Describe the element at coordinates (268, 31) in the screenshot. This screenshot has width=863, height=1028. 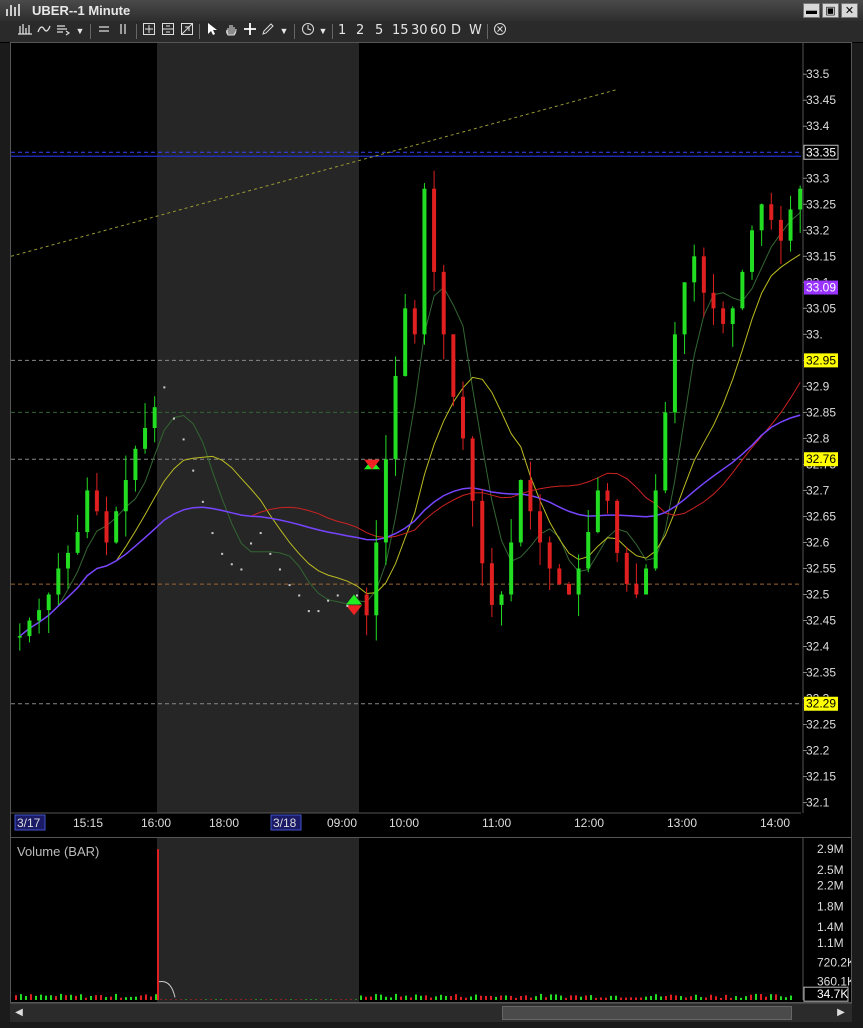
I see `pencil-draw-icon` at that location.